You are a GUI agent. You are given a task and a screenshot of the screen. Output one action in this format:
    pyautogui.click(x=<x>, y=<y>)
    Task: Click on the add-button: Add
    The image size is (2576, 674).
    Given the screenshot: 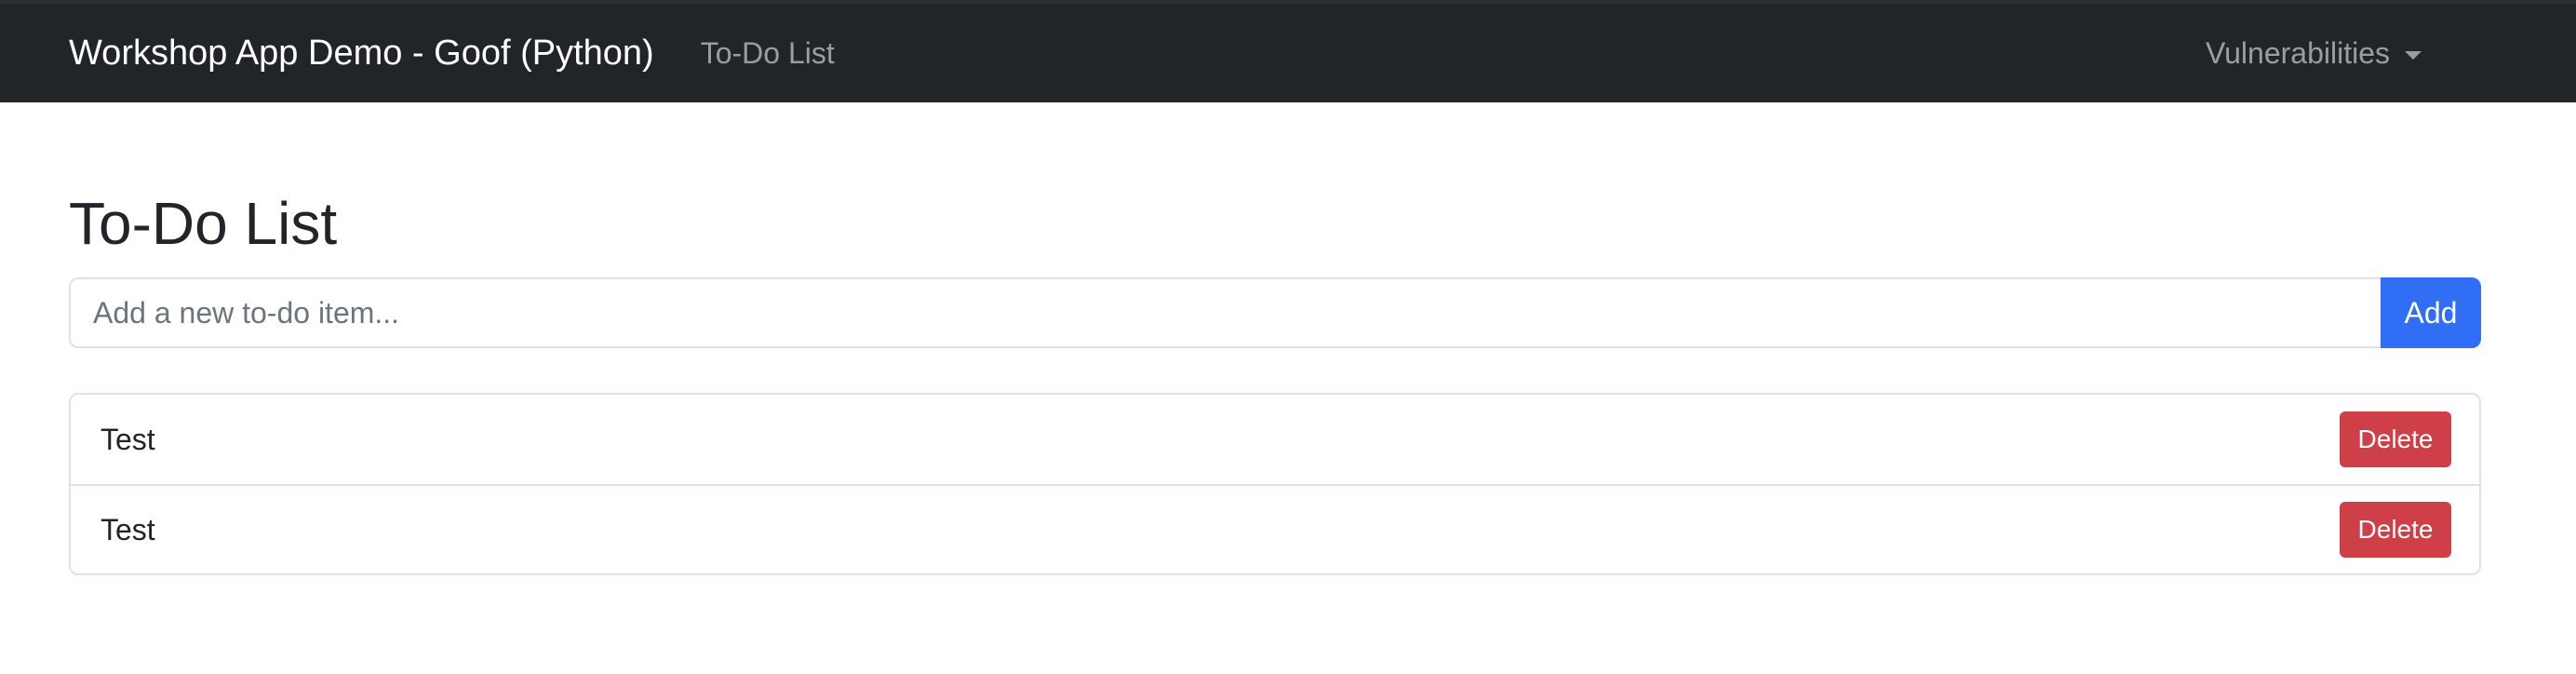 What is the action you would take?
    pyautogui.click(x=2431, y=312)
    